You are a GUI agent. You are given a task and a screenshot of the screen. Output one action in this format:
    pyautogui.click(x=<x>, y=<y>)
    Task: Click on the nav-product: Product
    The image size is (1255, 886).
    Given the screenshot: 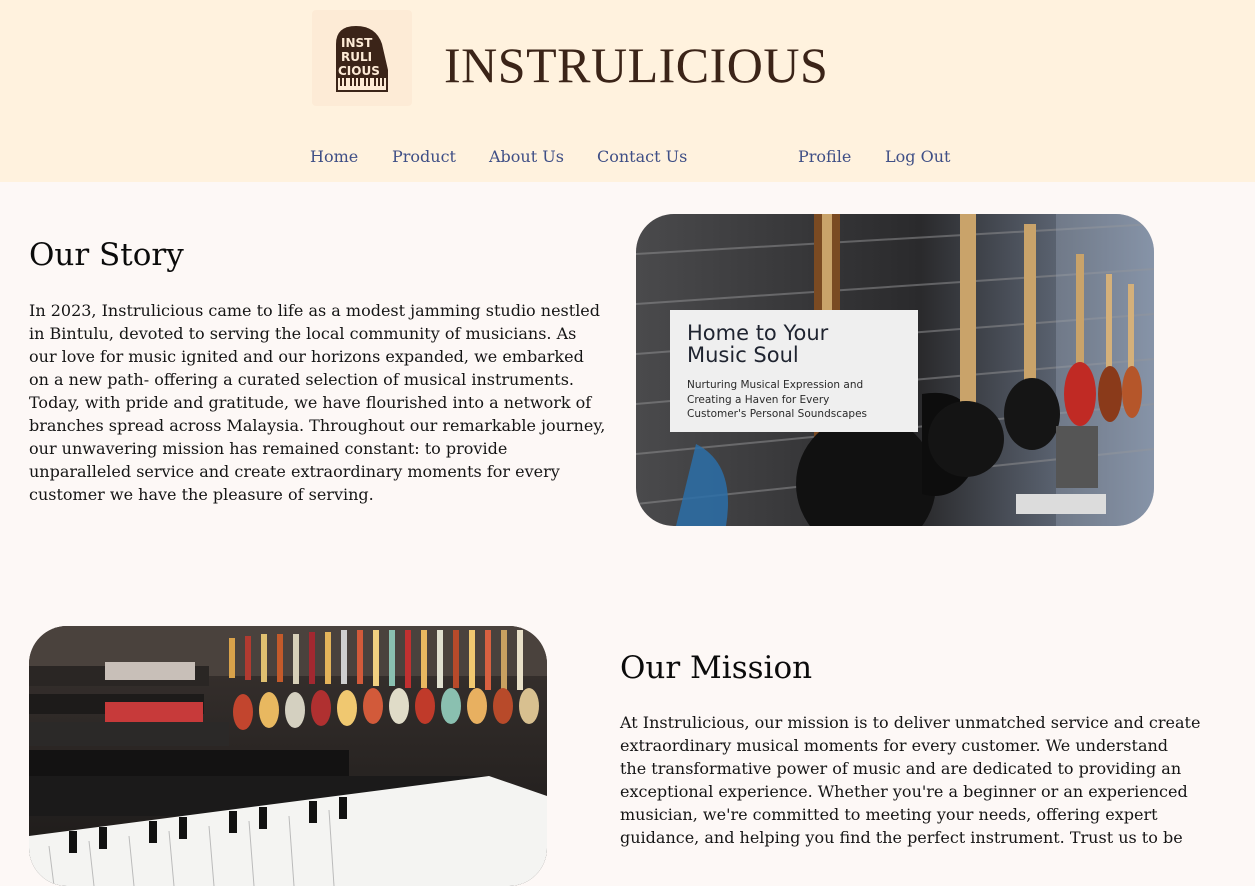 What is the action you would take?
    pyautogui.click(x=424, y=156)
    